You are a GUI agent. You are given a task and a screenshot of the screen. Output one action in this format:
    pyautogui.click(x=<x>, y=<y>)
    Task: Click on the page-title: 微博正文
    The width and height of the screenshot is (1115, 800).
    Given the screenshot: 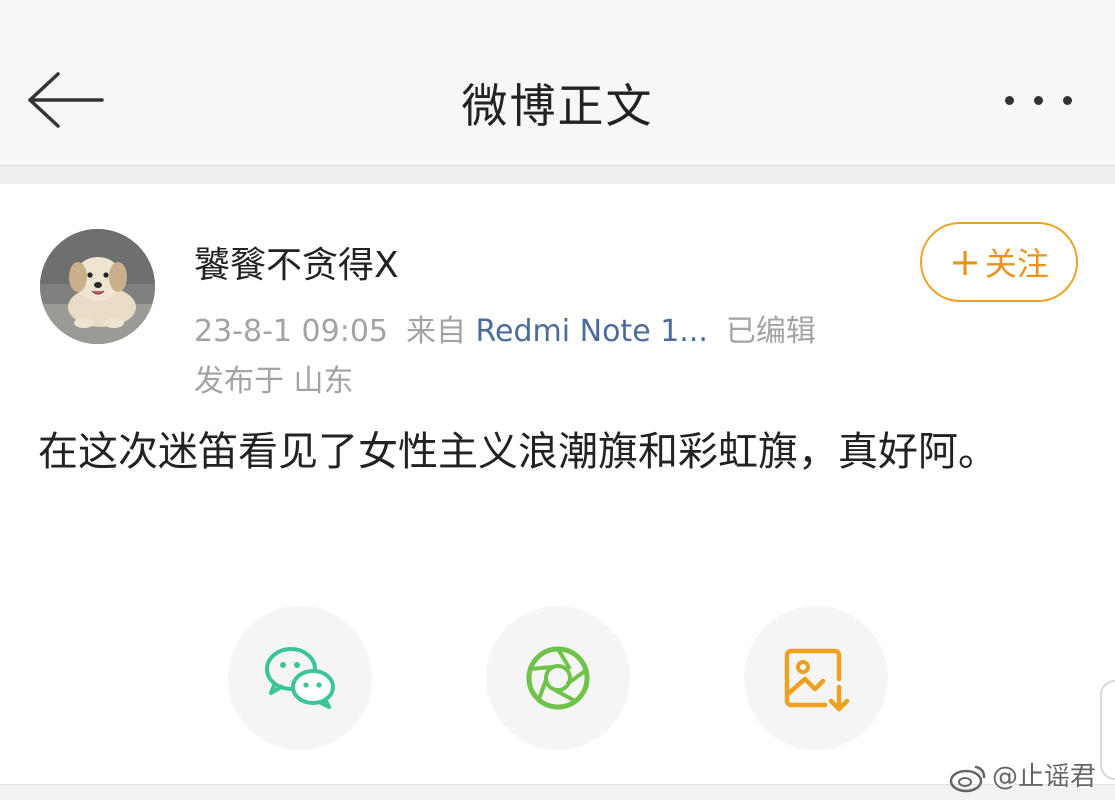 What is the action you would take?
    pyautogui.click(x=557, y=106)
    